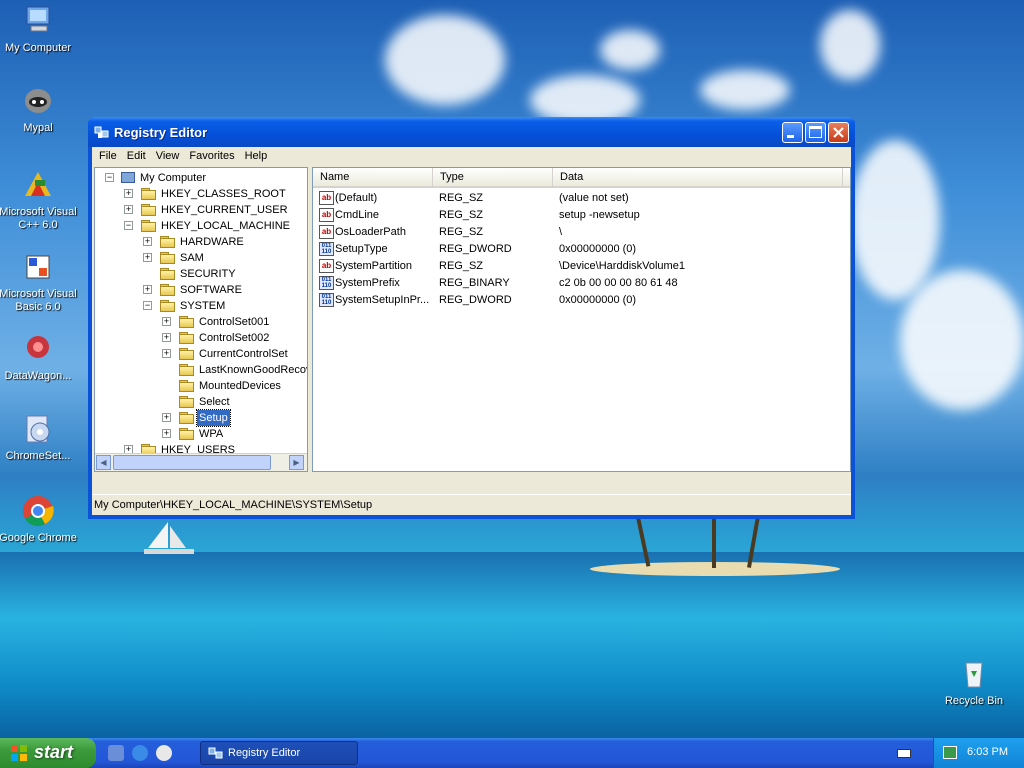  Describe the element at coordinates (173, 178) in the screenshot. I see `tree-node-label: My Computer` at that location.